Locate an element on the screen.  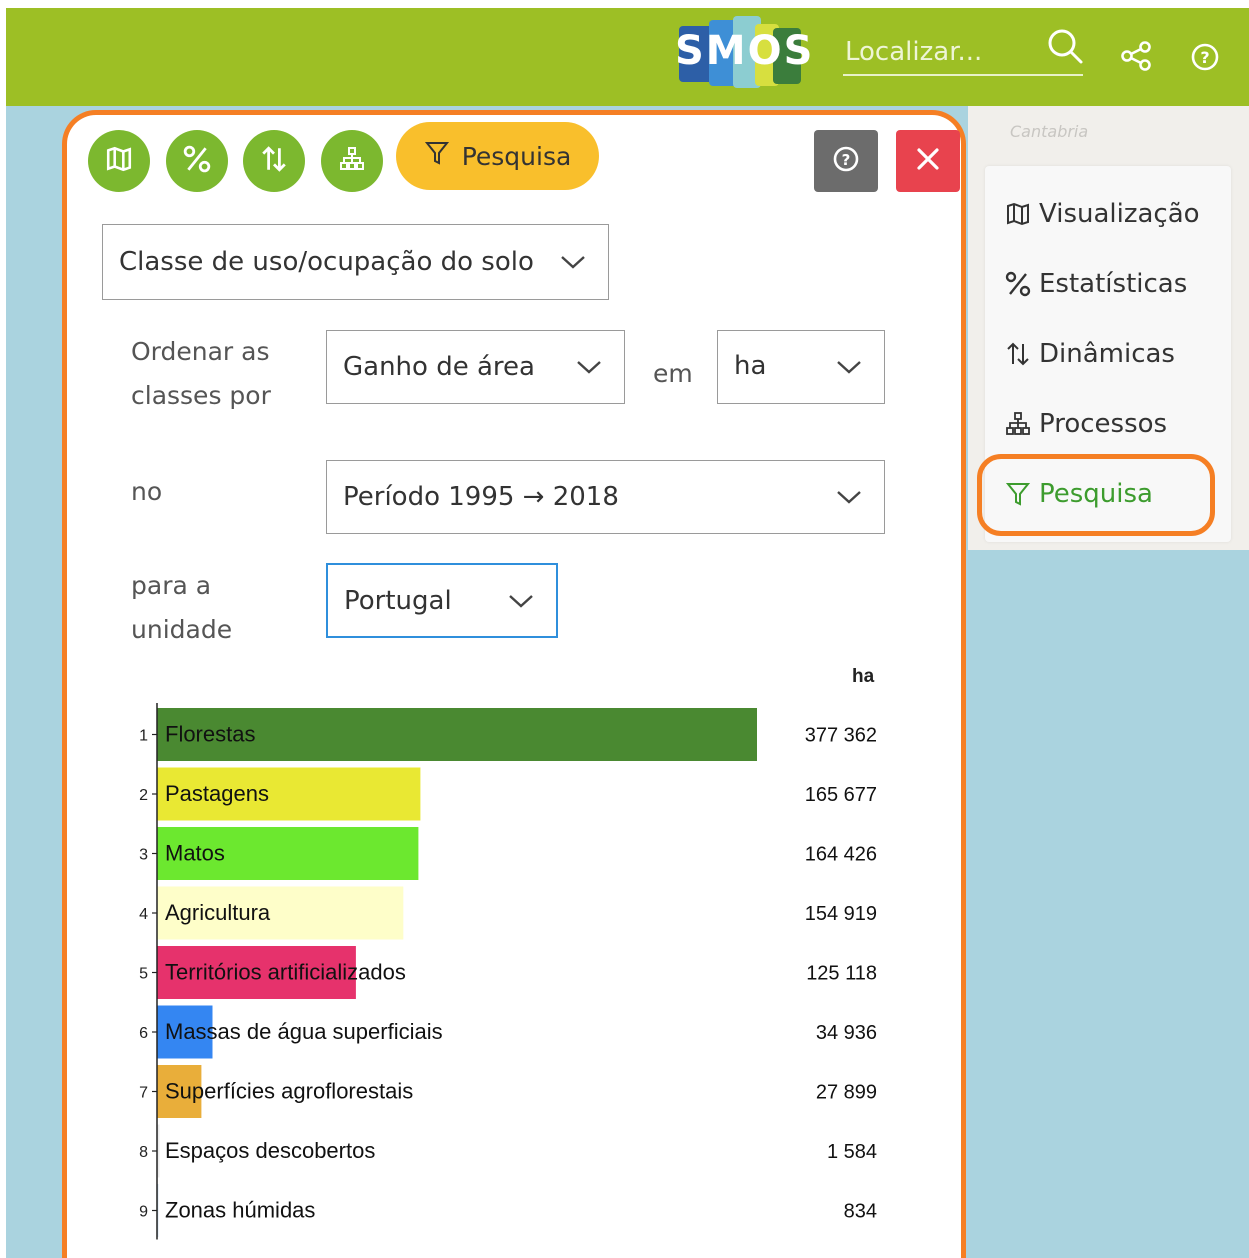
value-label: 377 362 is located at coordinates (841, 736).